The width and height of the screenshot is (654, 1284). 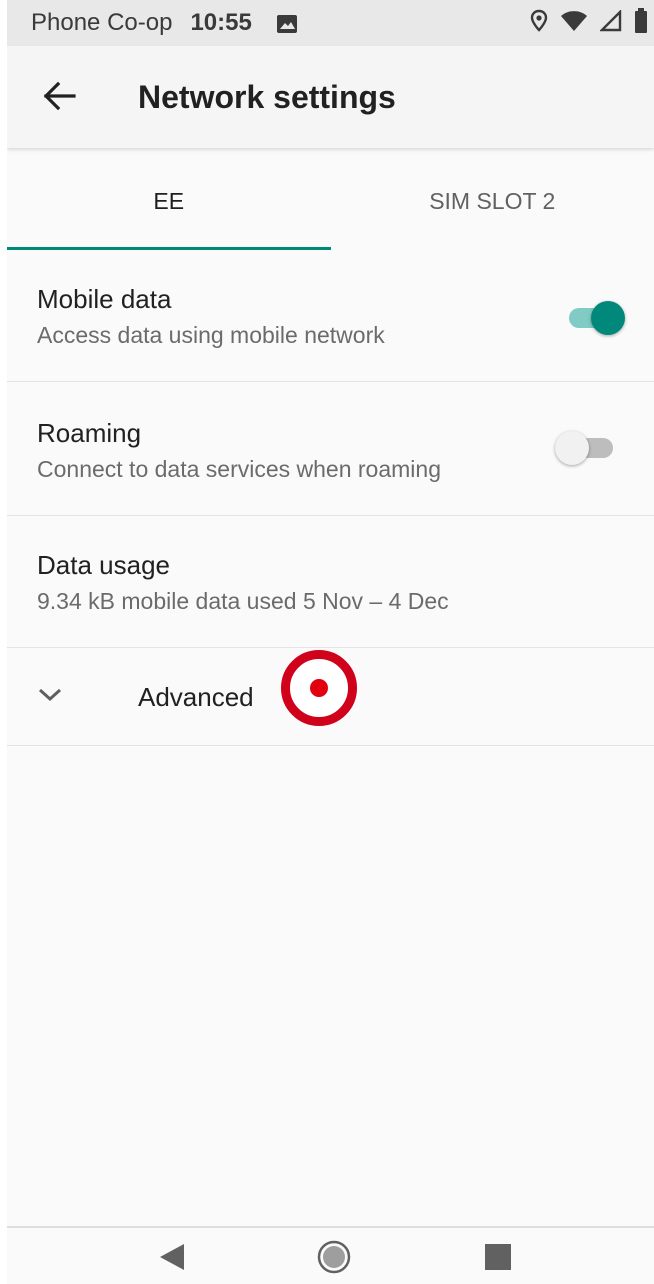 I want to click on tab-sim-slot-2-label: SIM SLOT 2, so click(x=492, y=200).